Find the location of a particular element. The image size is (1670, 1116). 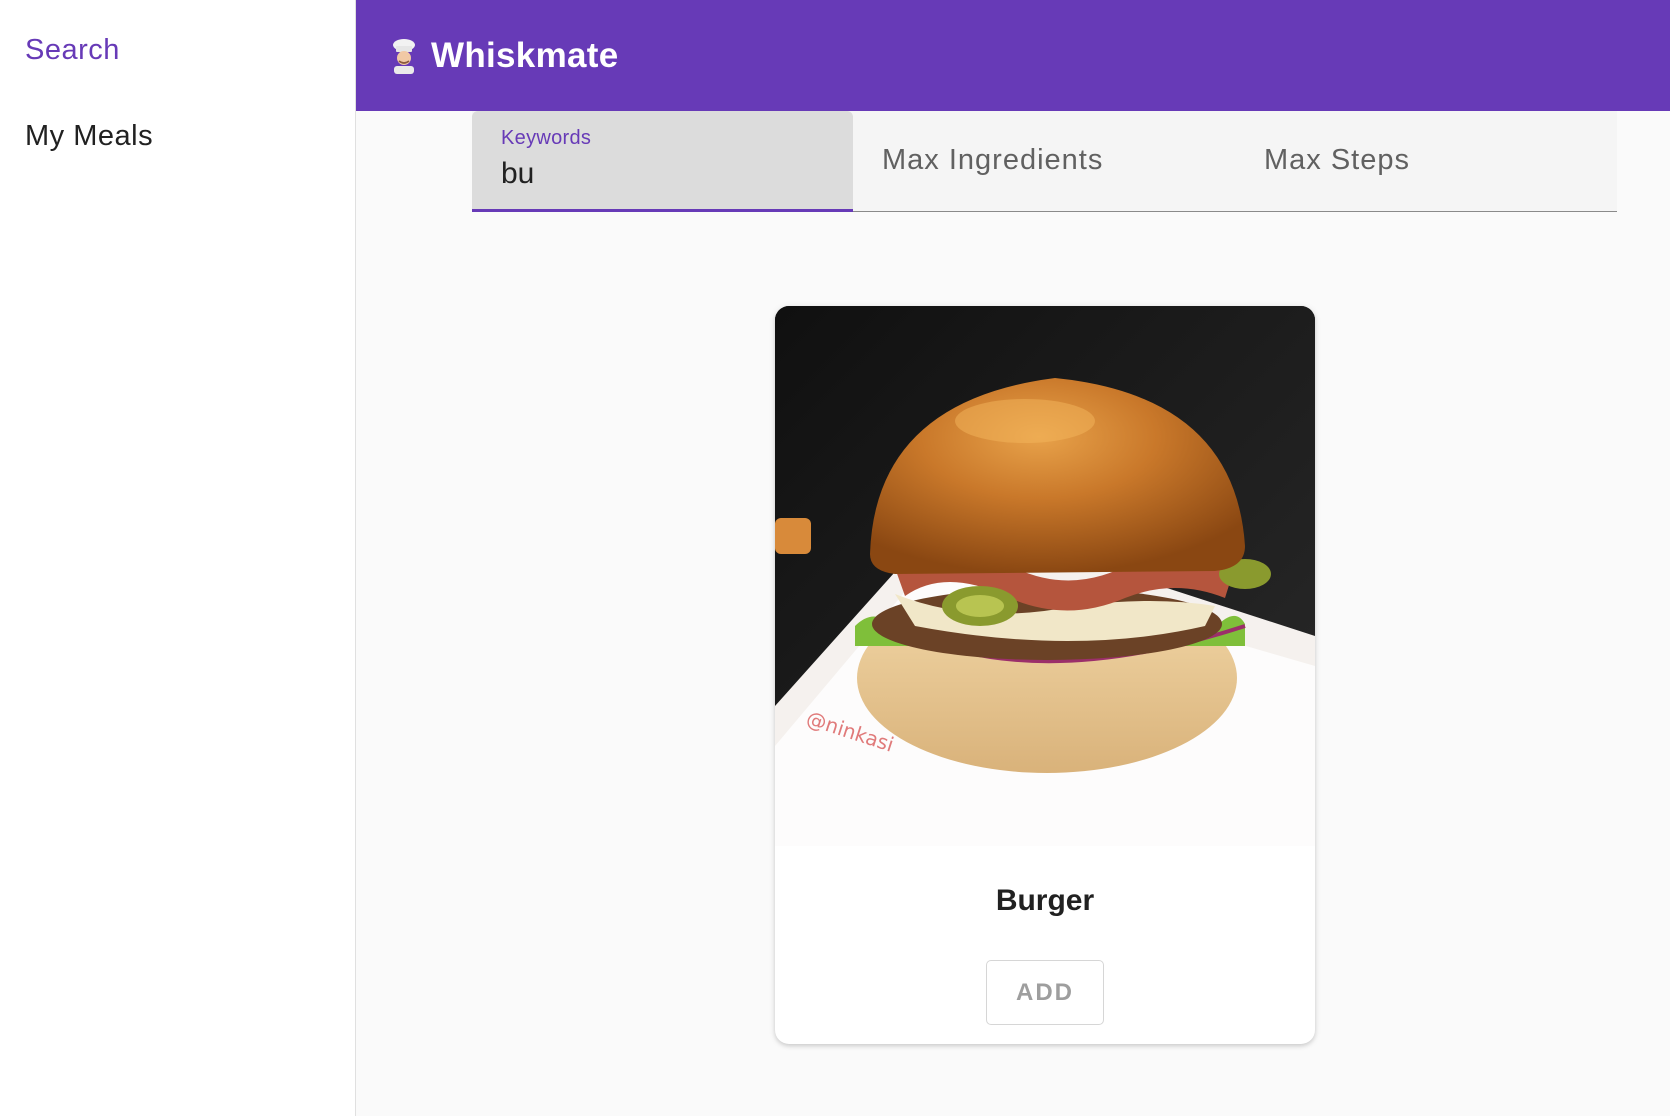

sidebar-item-search: Search is located at coordinates (72, 50).